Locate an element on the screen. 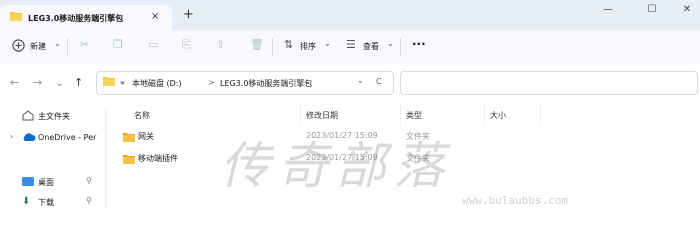 Image resolution: width=700 pixels, height=240 pixels. column-header-modified: 修改日期 is located at coordinates (322, 115).